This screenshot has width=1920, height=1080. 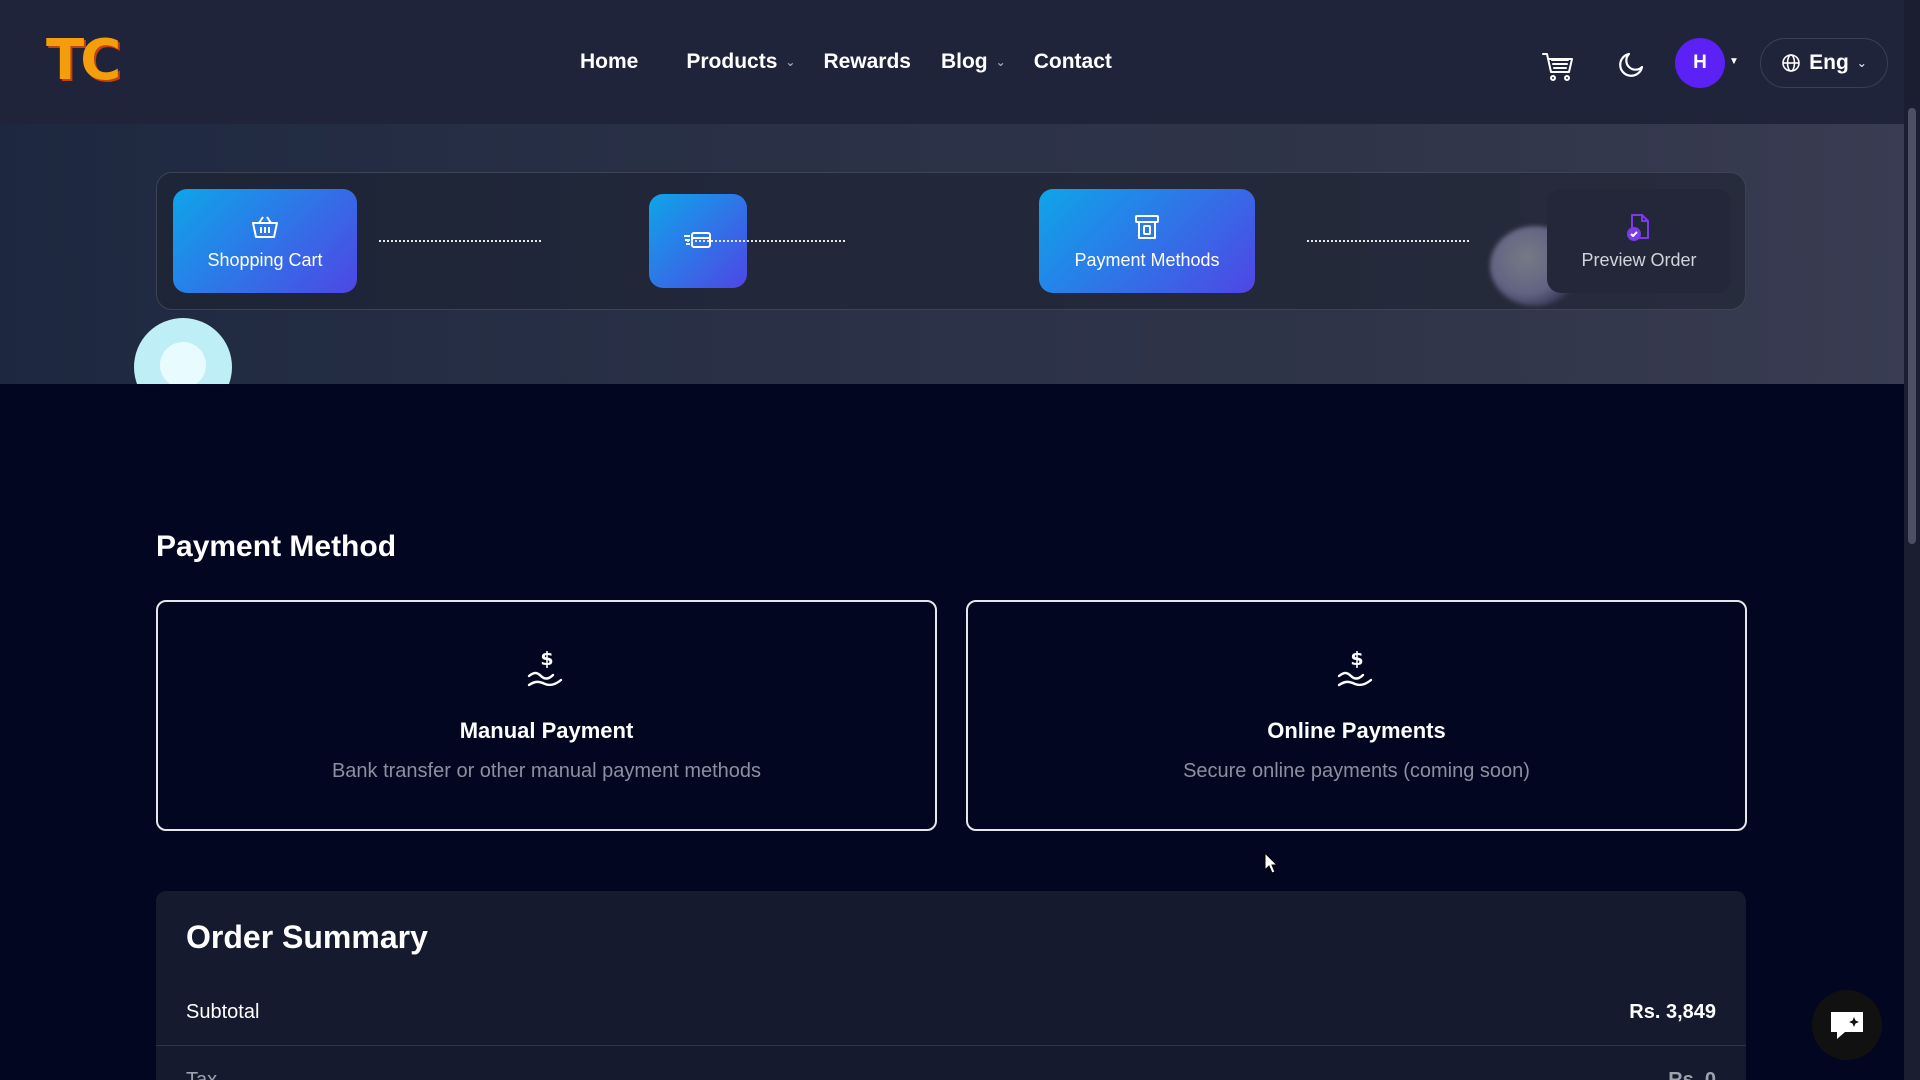 I want to click on nav-home: Home, so click(x=609, y=62).